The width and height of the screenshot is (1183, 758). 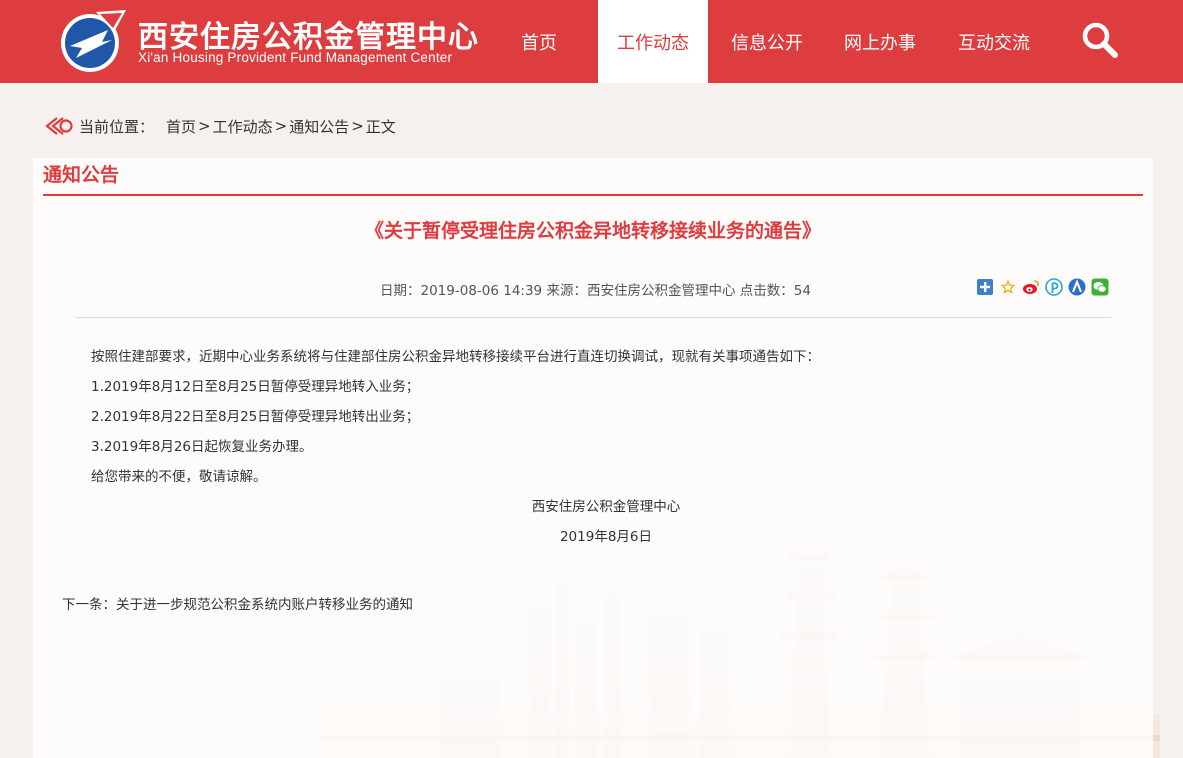 I want to click on next-article-prefix: 下一条：, so click(x=89, y=605).